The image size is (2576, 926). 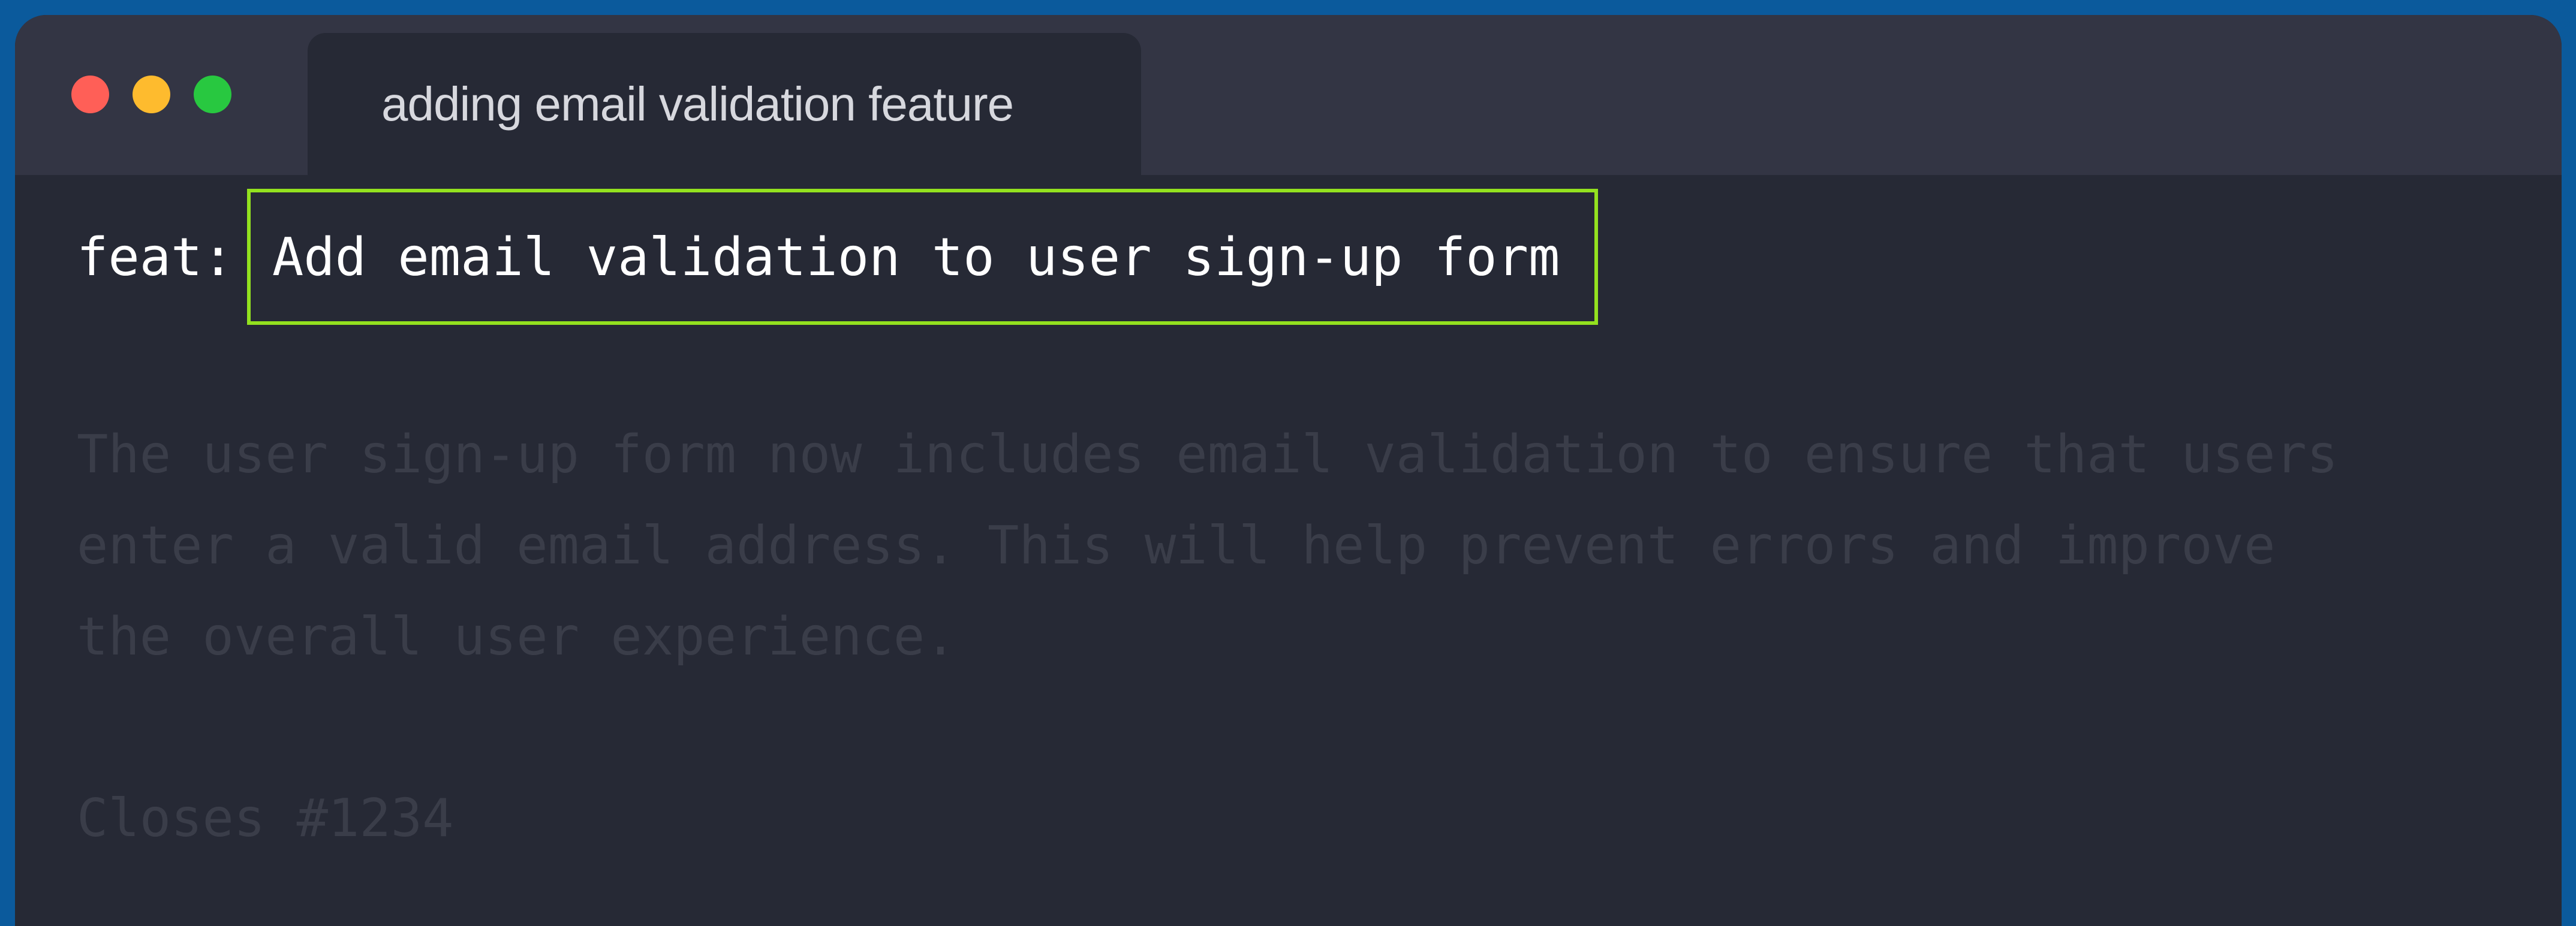 I want to click on tab-title: adding email validation feature, so click(x=698, y=104).